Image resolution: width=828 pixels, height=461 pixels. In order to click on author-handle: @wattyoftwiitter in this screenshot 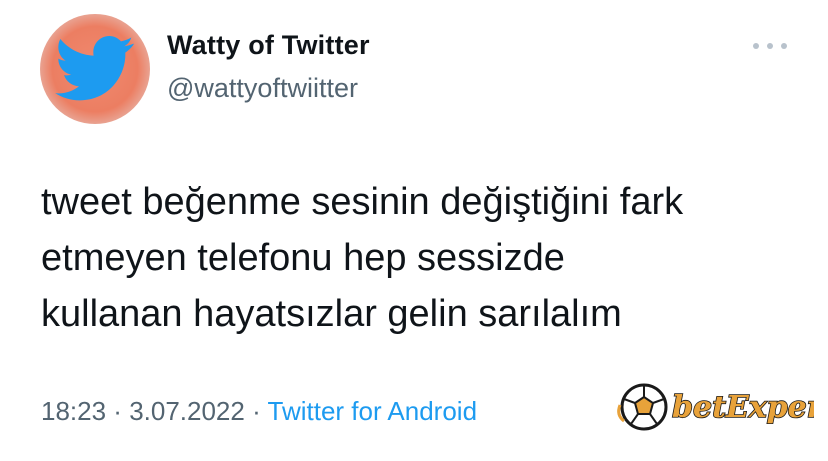, I will do `click(262, 88)`.